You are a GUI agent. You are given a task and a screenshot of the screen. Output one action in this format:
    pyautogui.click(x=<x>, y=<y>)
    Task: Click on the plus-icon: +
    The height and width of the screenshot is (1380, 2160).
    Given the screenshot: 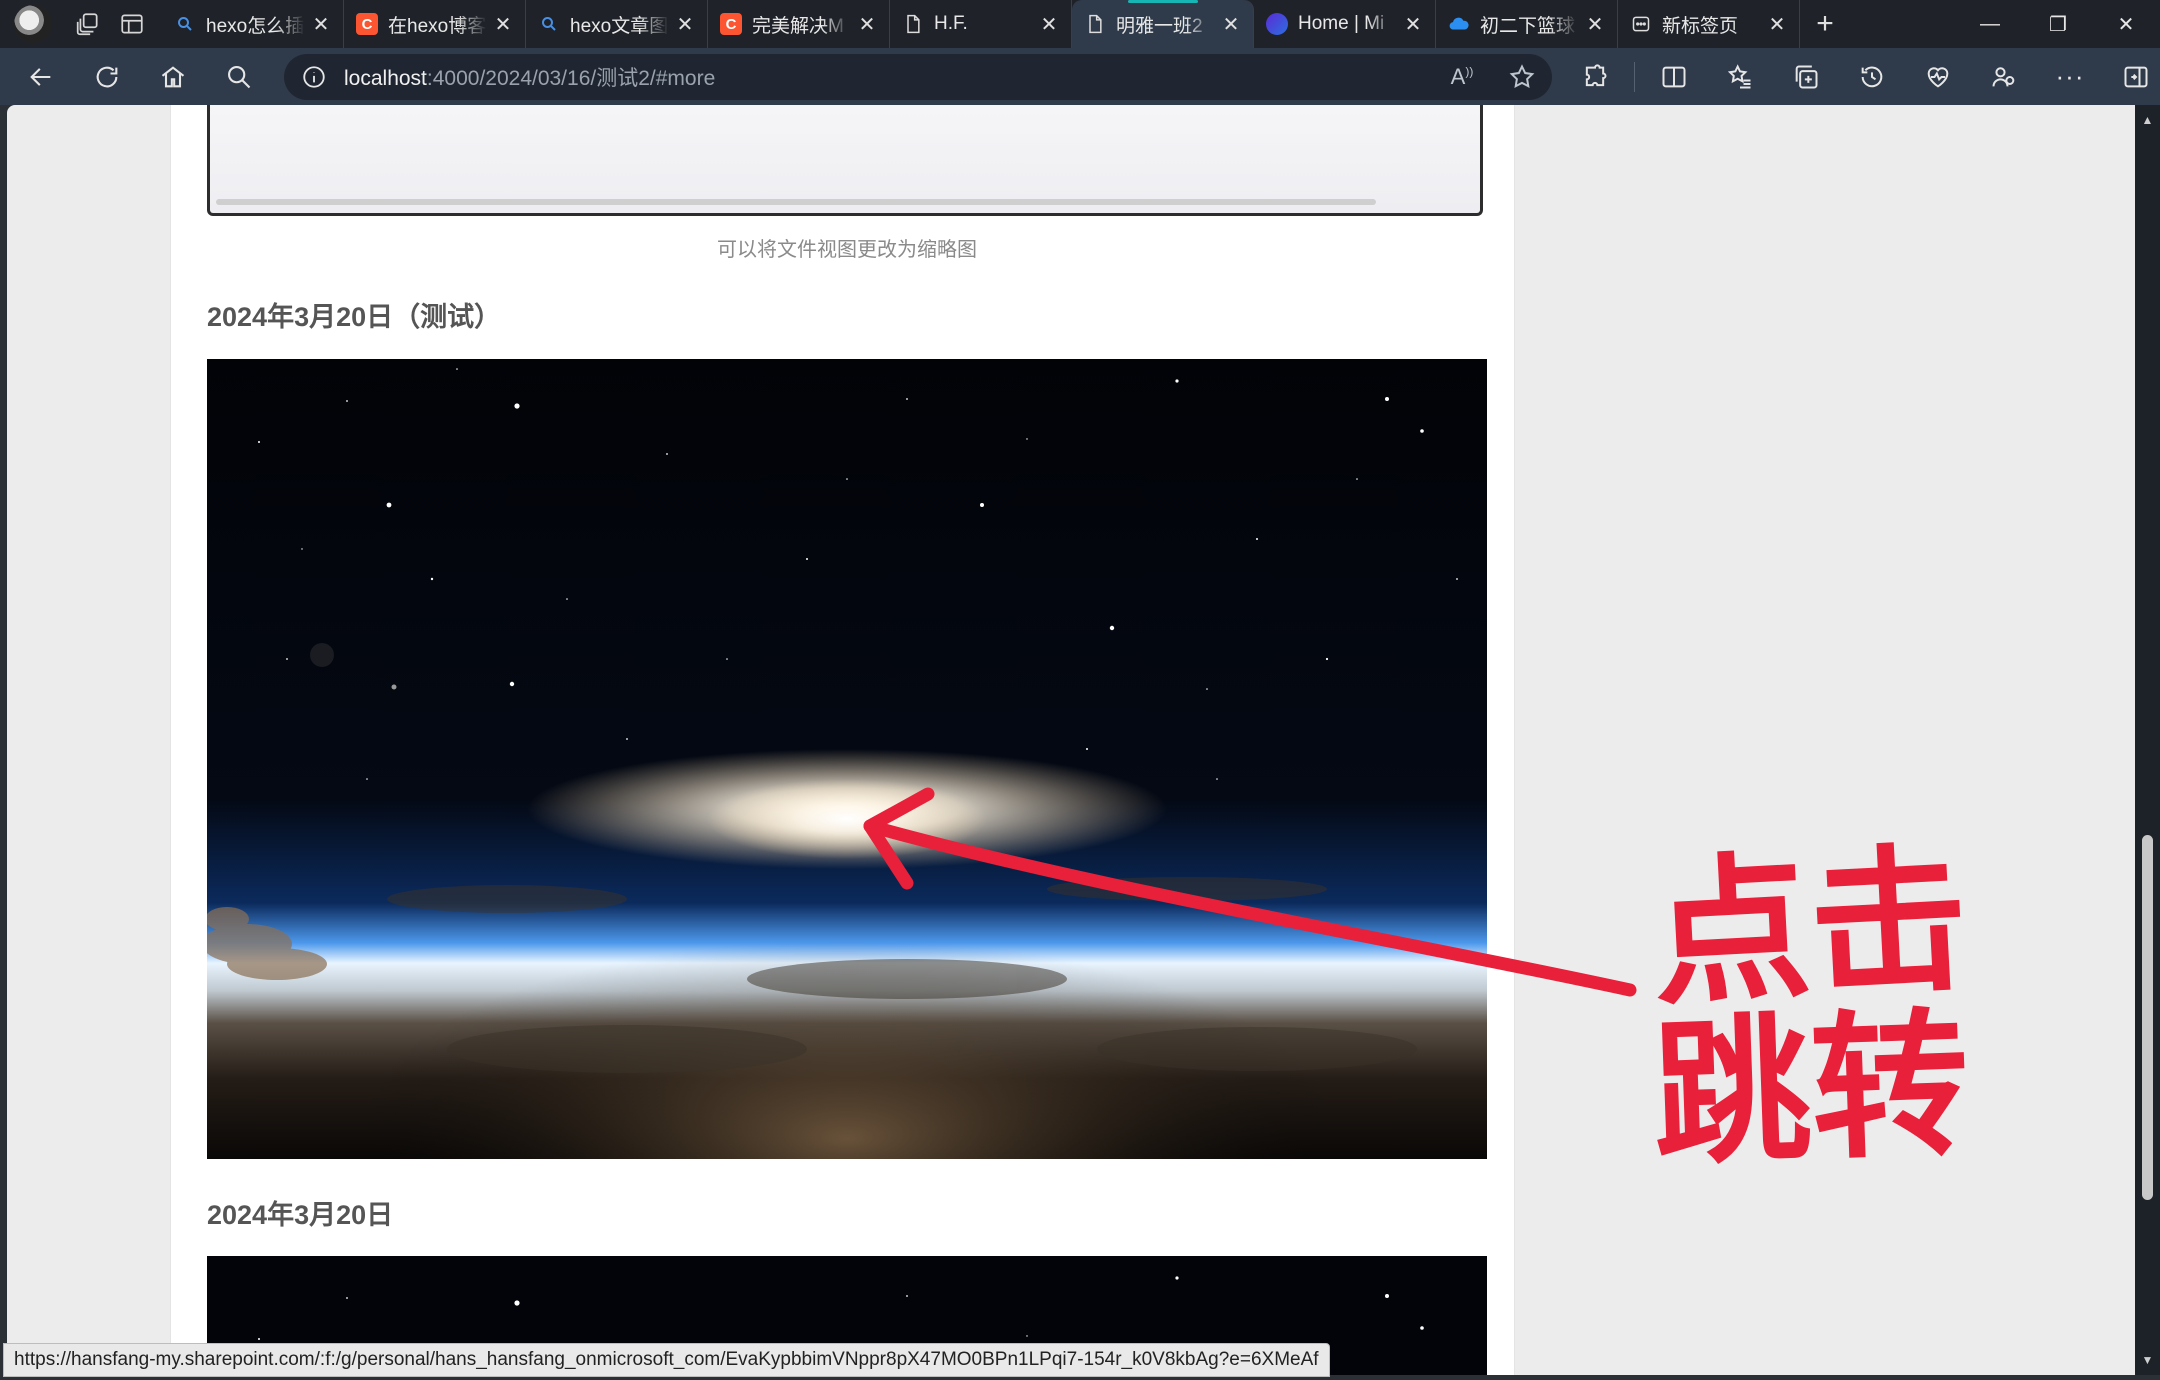 What is the action you would take?
    pyautogui.click(x=1825, y=23)
    